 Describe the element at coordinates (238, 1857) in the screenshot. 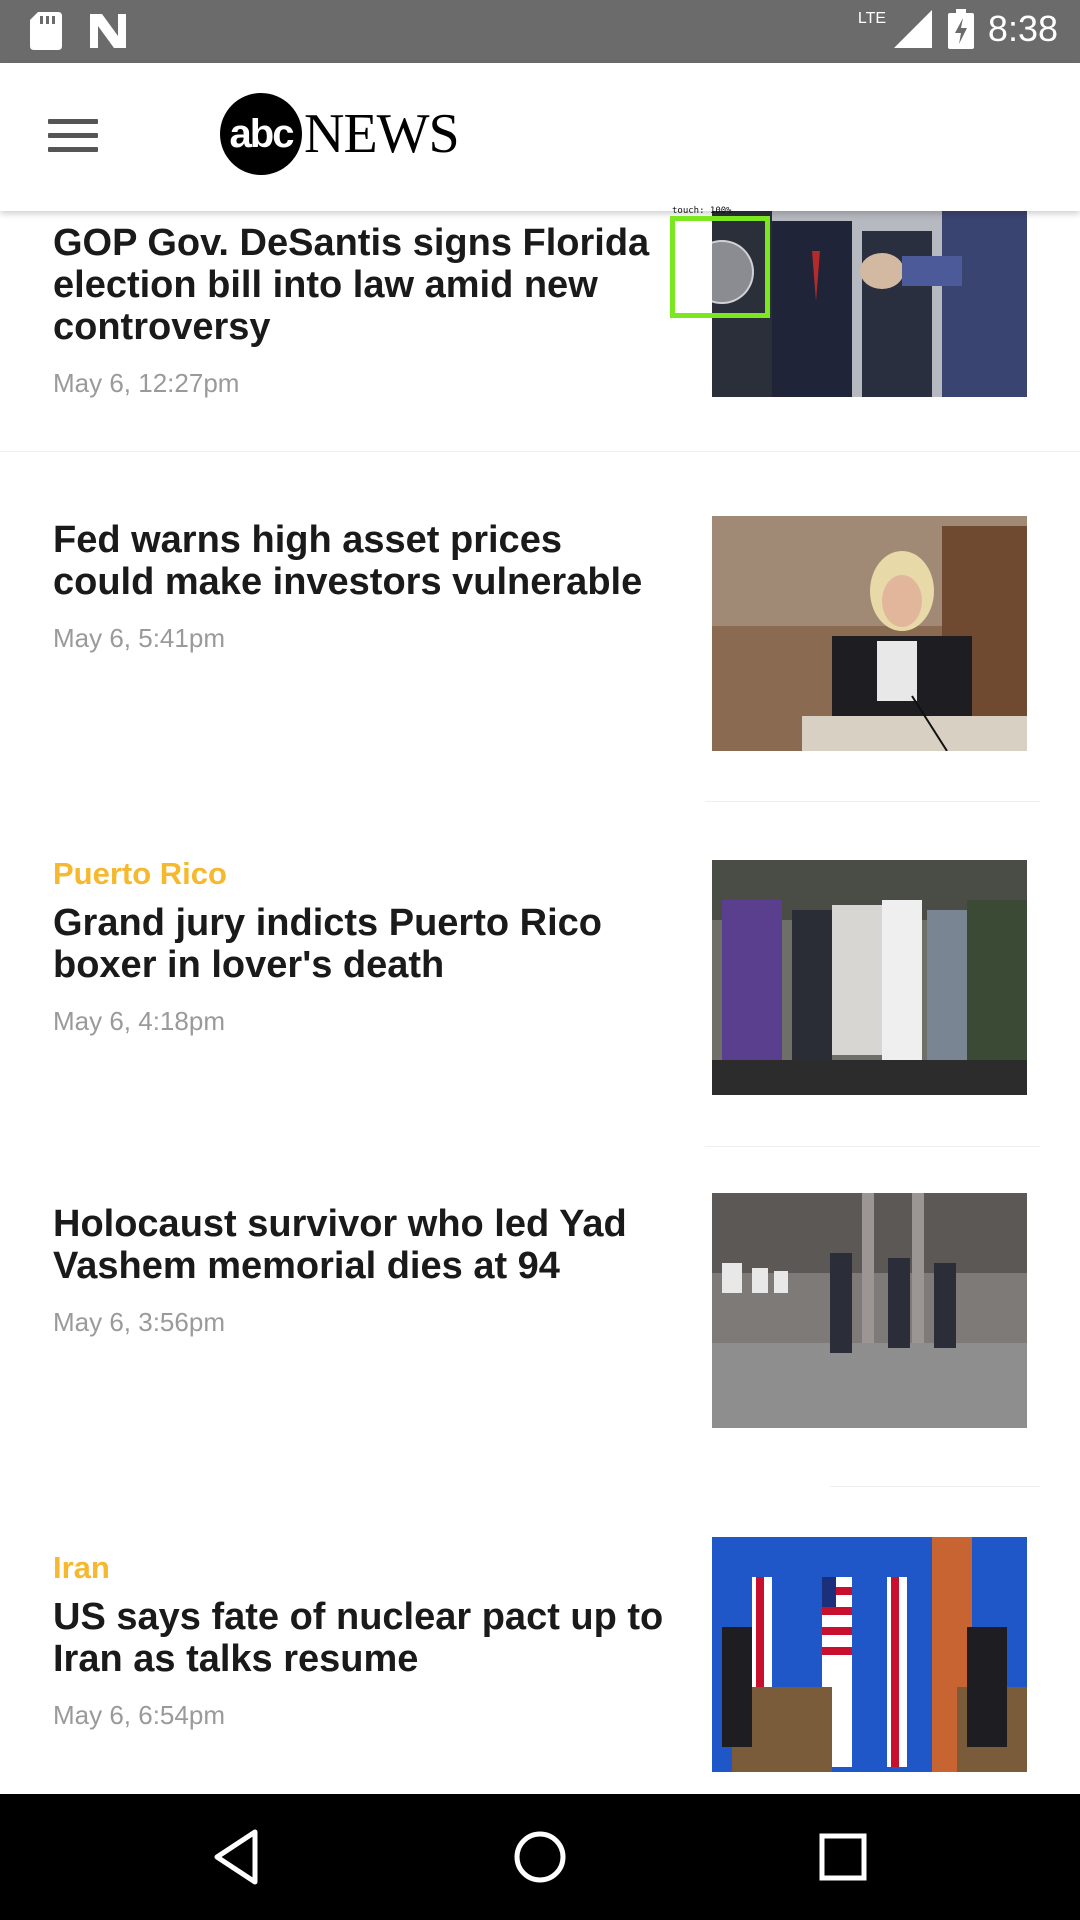

I see `back-triangle-icon` at that location.